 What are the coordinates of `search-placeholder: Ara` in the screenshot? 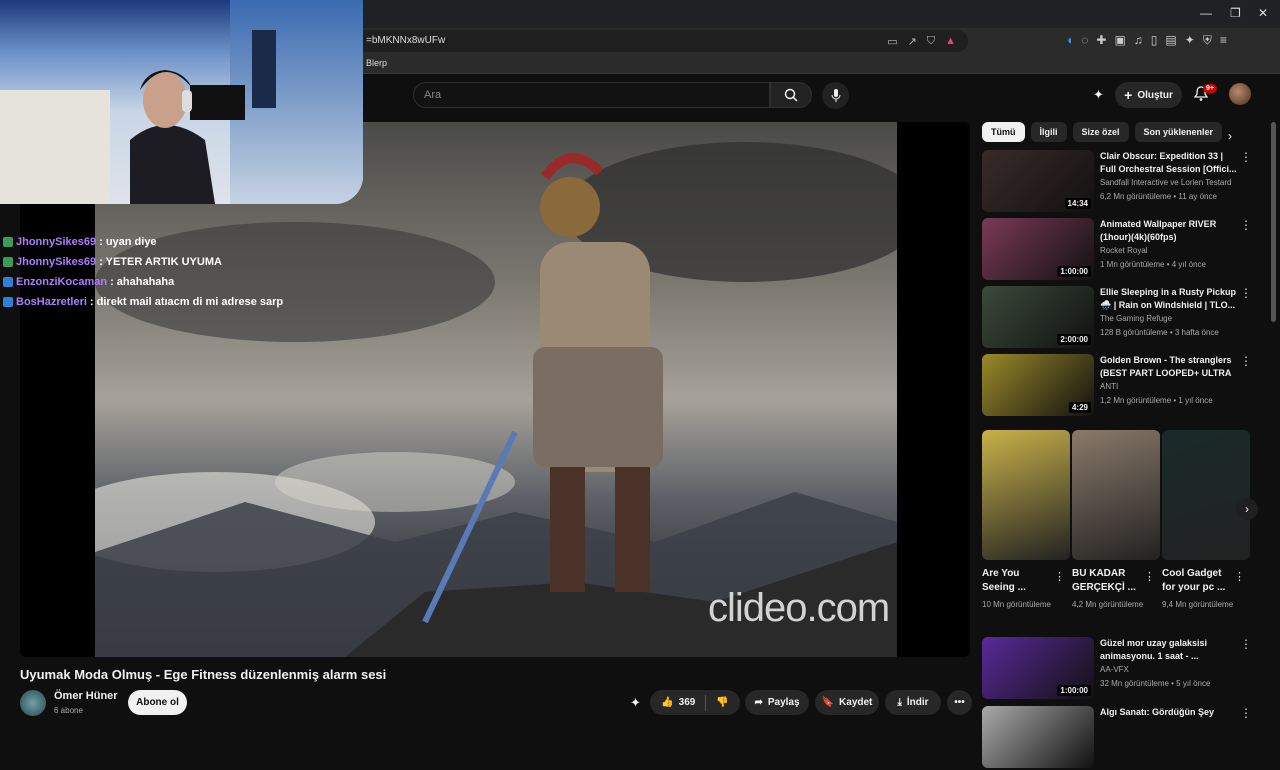 It's located at (433, 95).